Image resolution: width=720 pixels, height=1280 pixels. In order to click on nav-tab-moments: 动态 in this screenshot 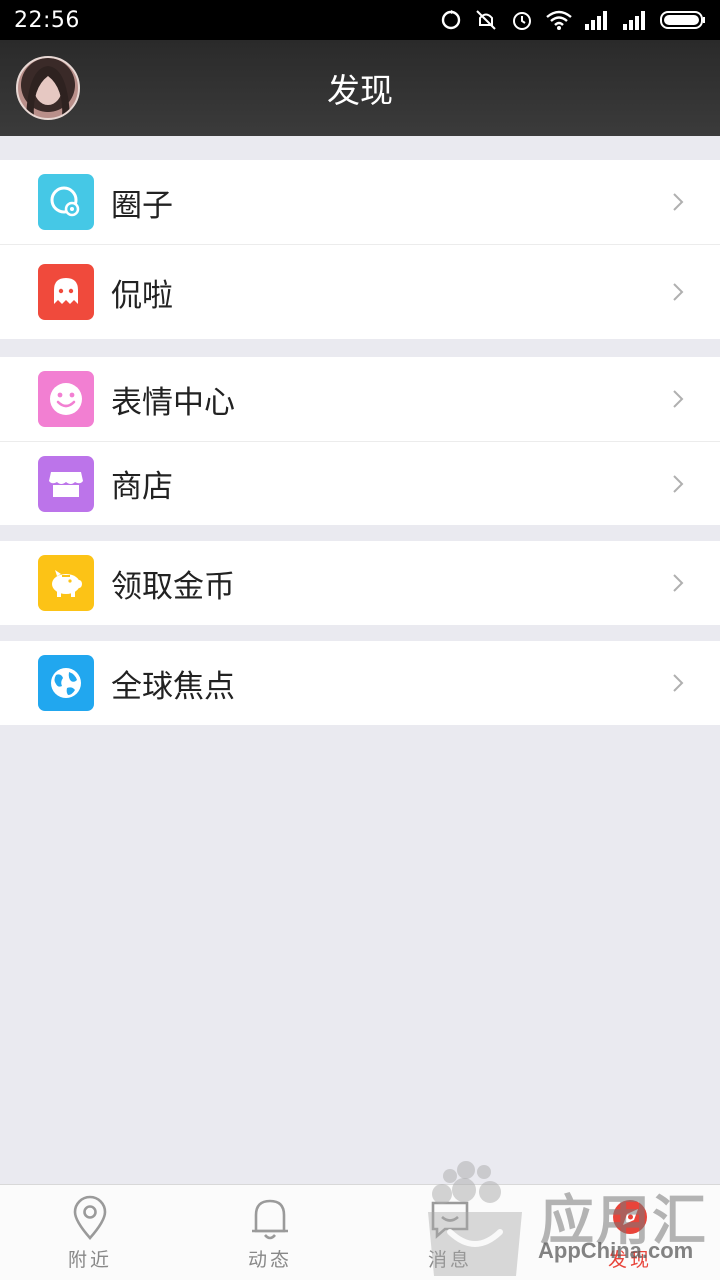, I will do `click(270, 1232)`.